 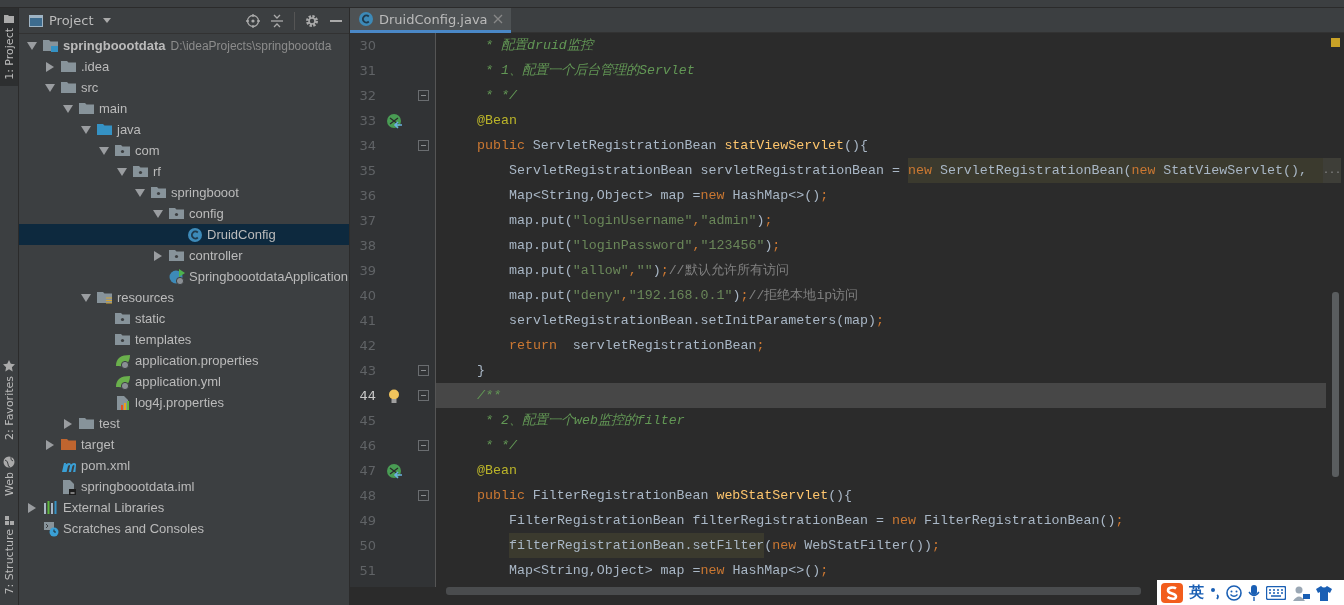 I want to click on tool-window-tab: Web, so click(x=9, y=475).